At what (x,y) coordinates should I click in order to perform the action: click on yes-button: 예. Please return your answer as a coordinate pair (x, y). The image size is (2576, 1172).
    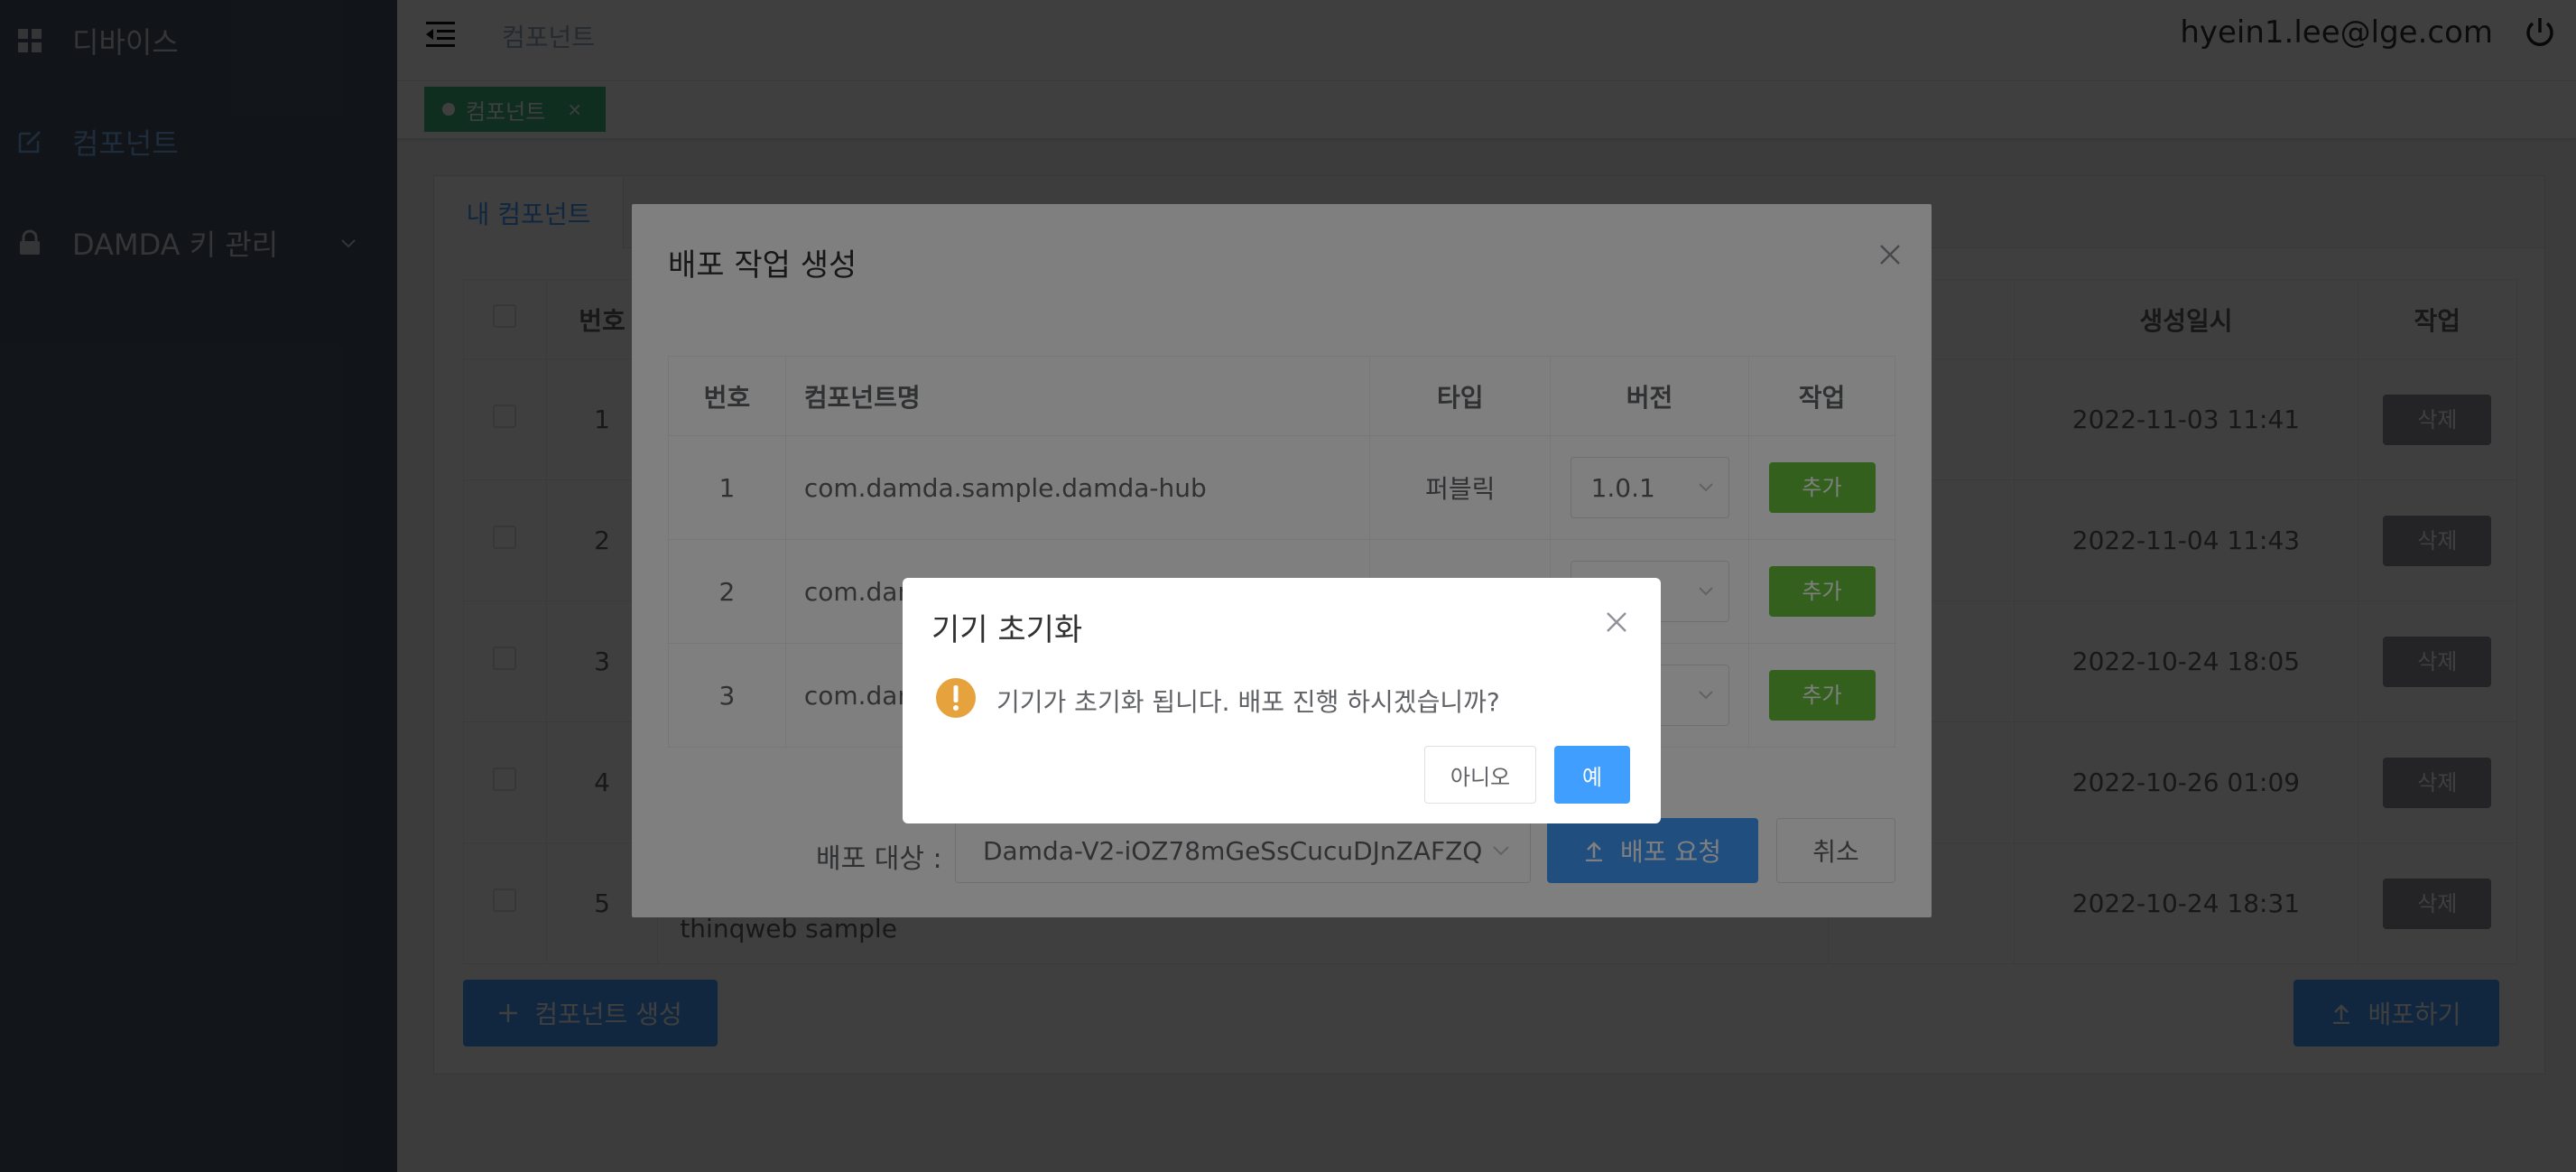
    Looking at the image, I should click on (1592, 775).